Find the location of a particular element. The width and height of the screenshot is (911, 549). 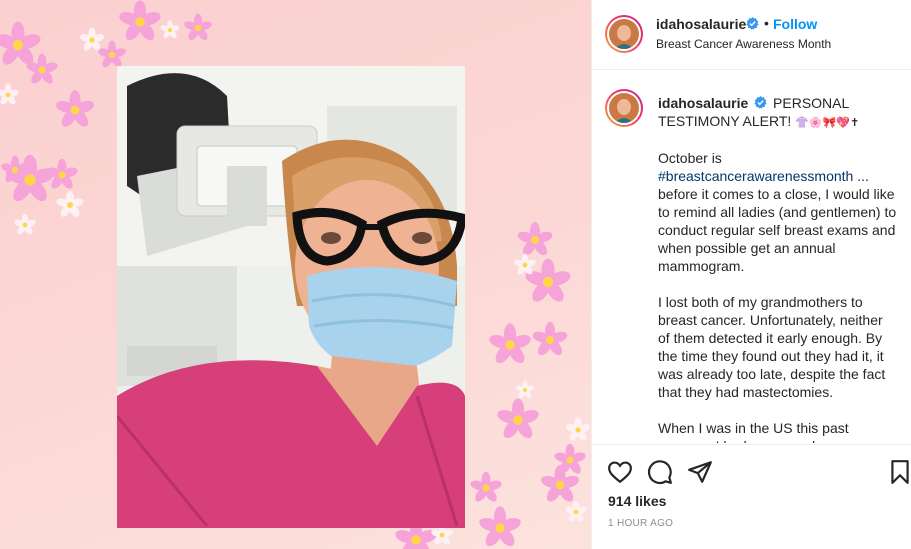

post-timestamp: 1 HOUR AGO is located at coordinates (640, 523).